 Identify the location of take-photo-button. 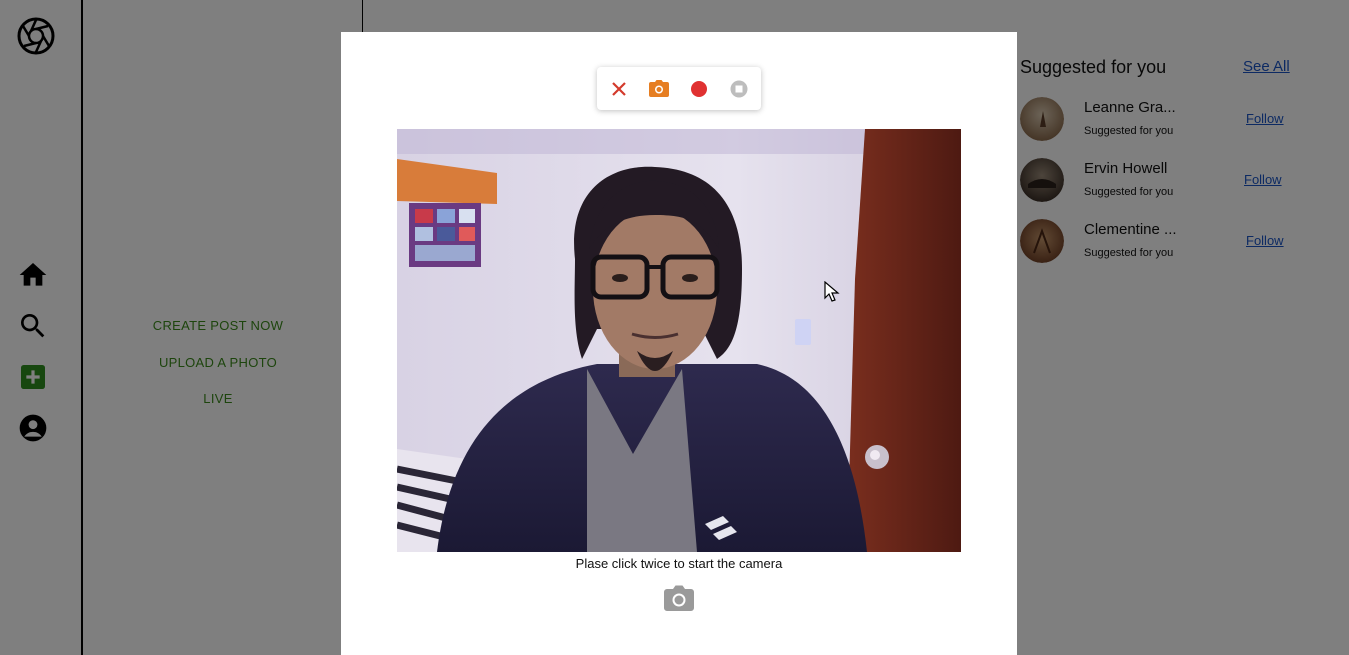
(659, 89).